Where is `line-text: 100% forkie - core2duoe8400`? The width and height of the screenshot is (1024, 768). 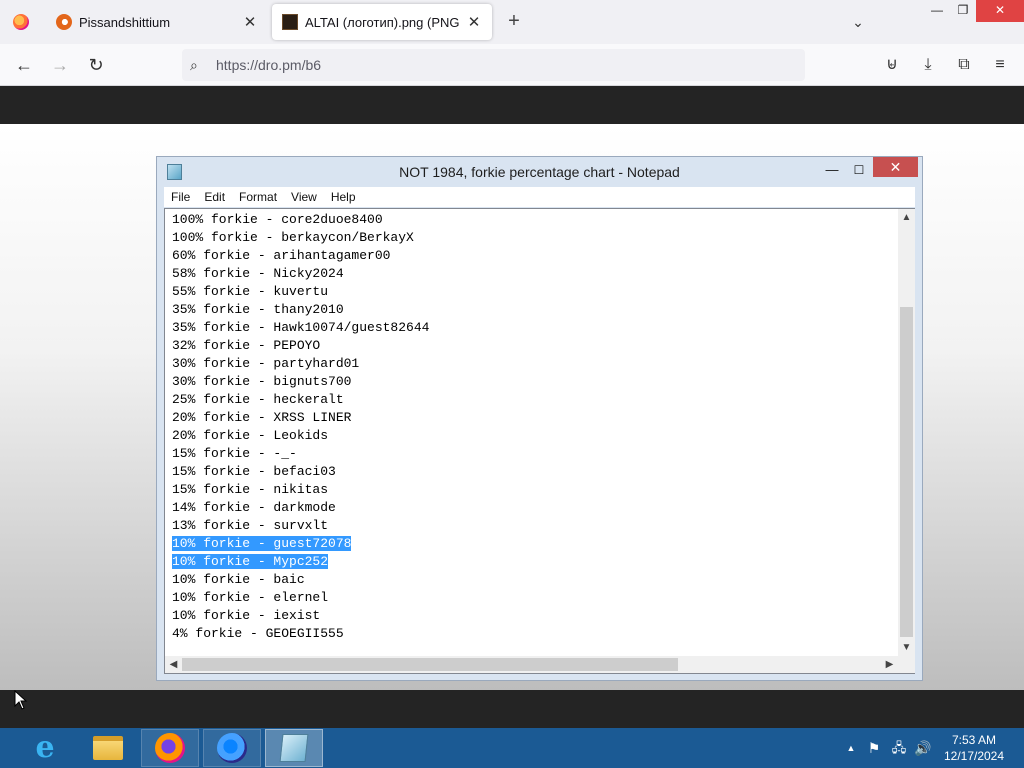
line-text: 100% forkie - core2duoe8400 is located at coordinates (277, 219).